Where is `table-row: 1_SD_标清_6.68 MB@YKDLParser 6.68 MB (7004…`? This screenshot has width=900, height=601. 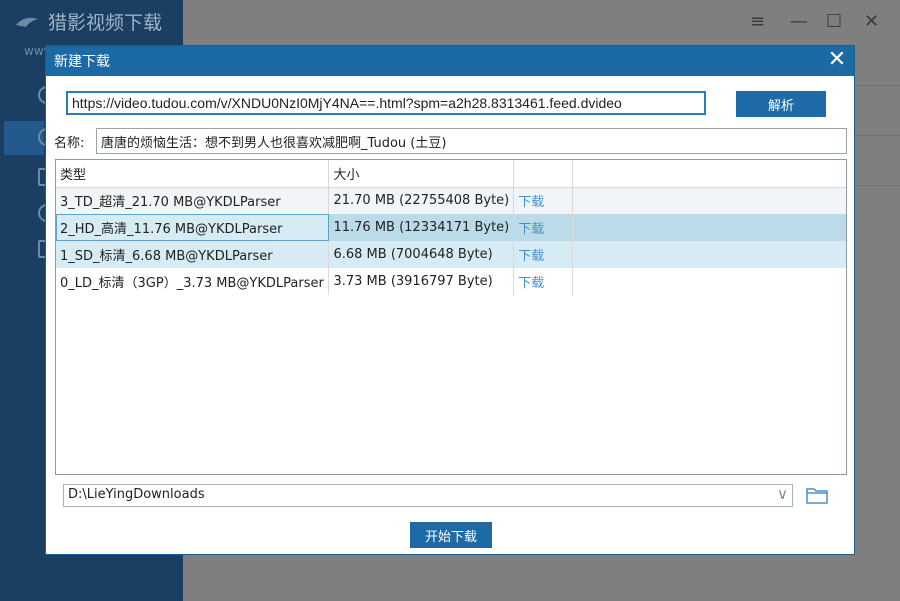
table-row: 1_SD_标清_6.68 MB@YKDLParser 6.68 MB (7004… is located at coordinates (451, 254).